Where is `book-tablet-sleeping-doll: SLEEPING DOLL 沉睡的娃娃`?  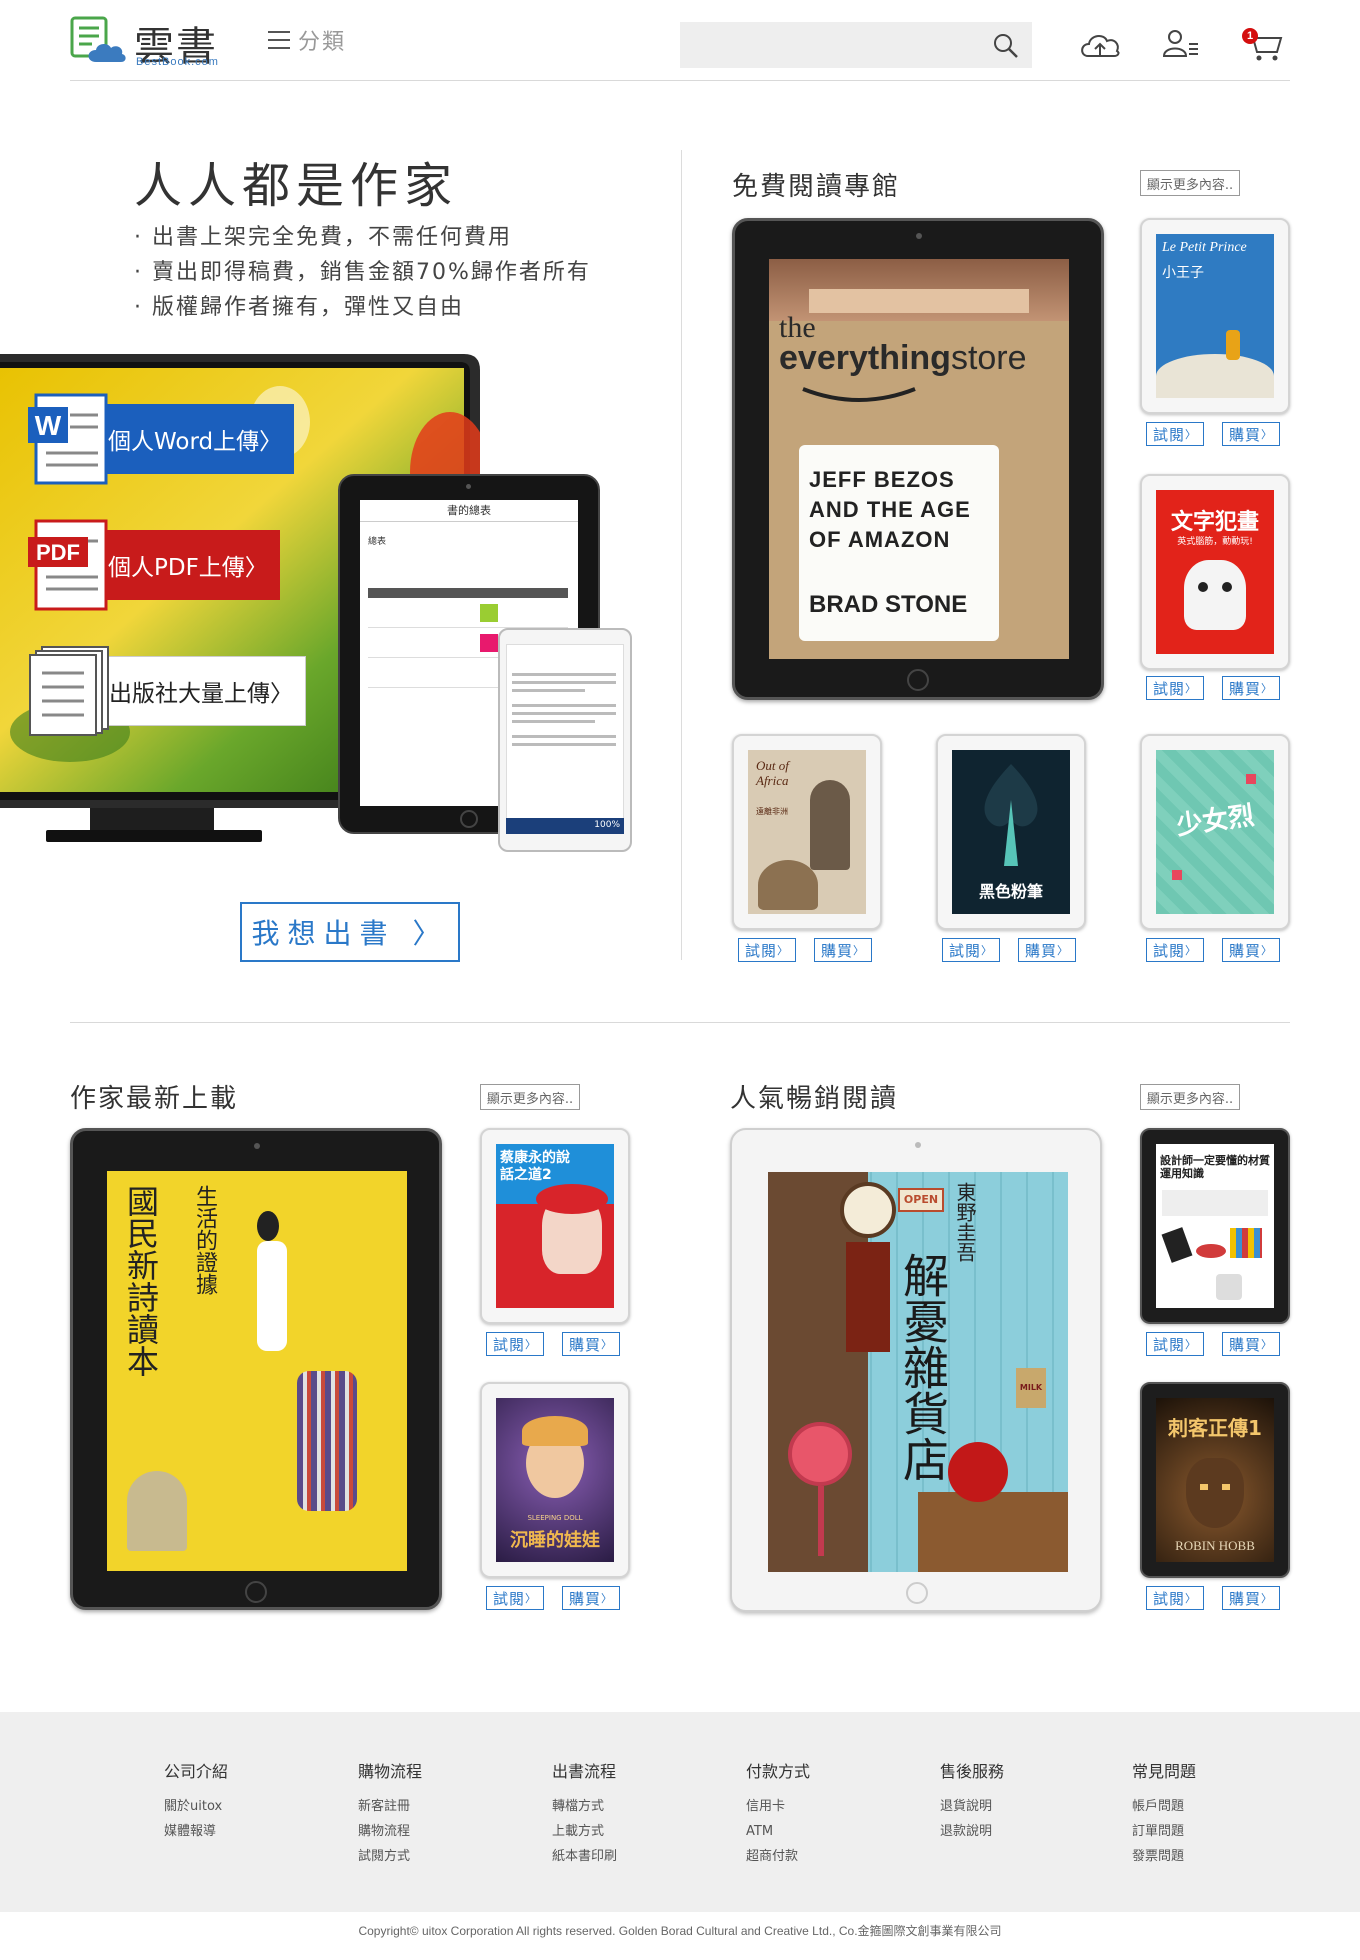
book-tablet-sleeping-doll: SLEEPING DOLL 沉睡的娃娃 is located at coordinates (555, 1480).